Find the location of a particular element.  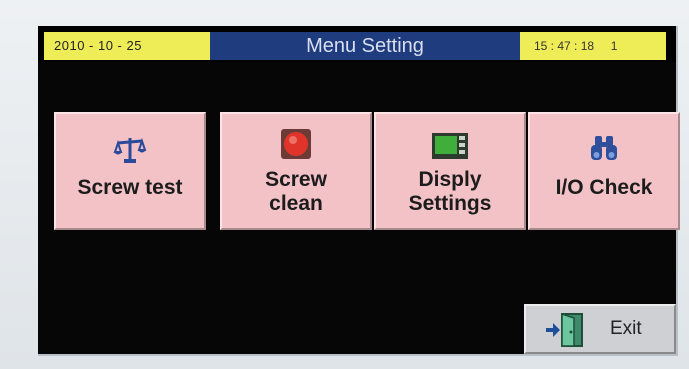

time-display: 15 : 47 : 18 1 is located at coordinates (593, 46).